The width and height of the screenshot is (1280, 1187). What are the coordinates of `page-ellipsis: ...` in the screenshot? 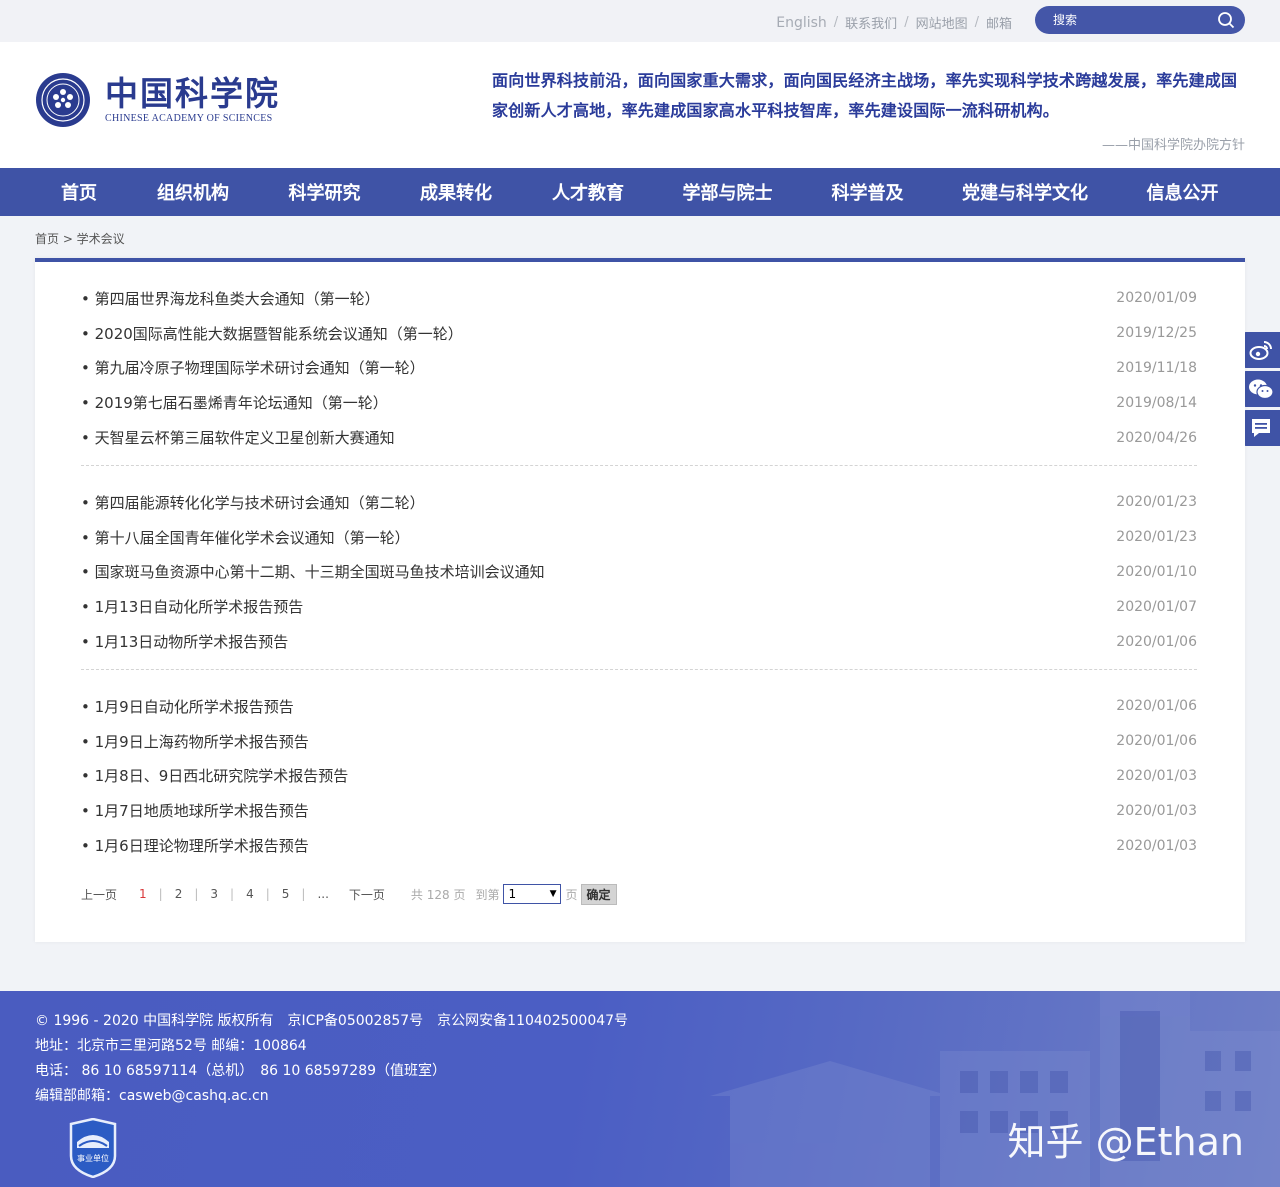 It's located at (323, 894).